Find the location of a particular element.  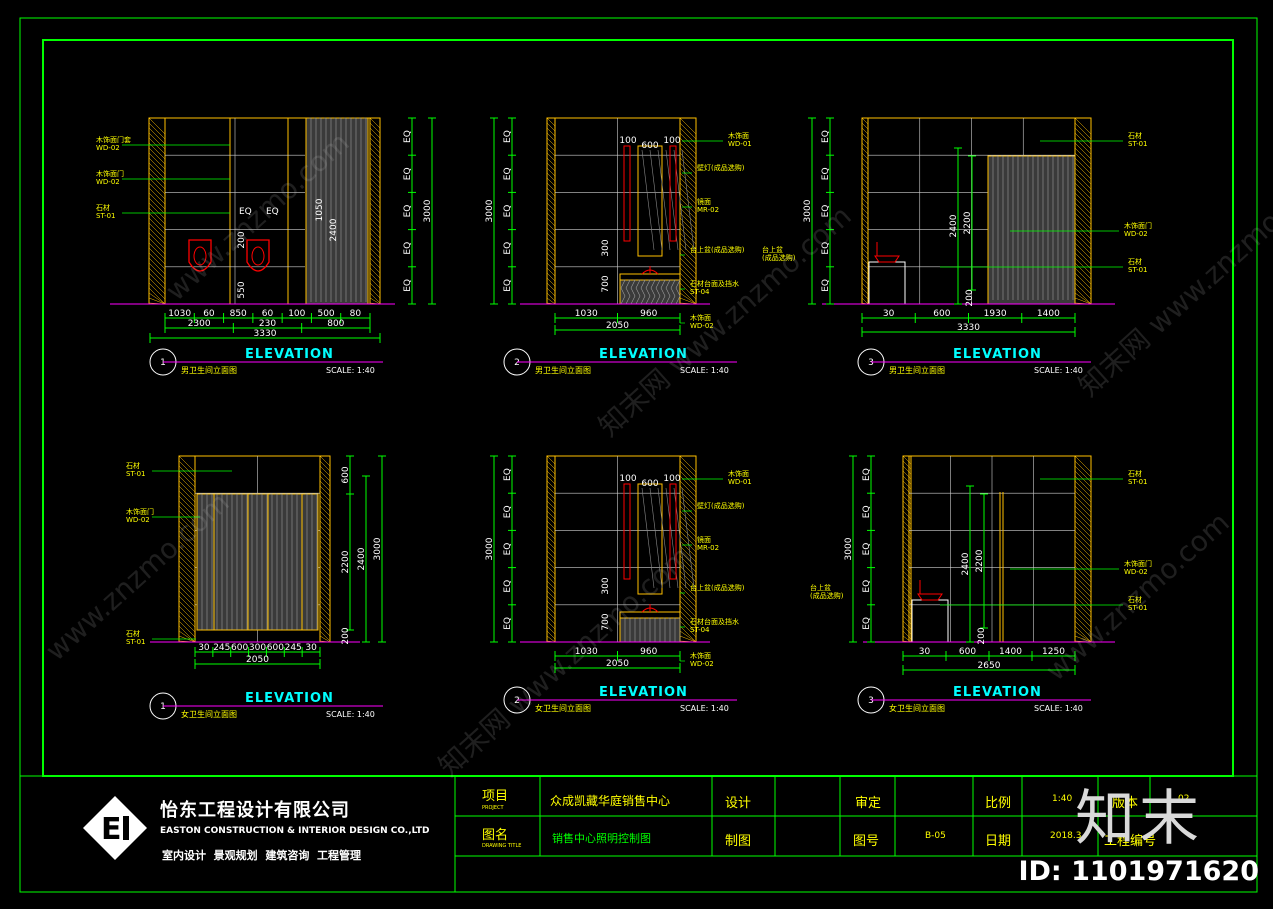

date-label: 日期 is located at coordinates (998, 841).